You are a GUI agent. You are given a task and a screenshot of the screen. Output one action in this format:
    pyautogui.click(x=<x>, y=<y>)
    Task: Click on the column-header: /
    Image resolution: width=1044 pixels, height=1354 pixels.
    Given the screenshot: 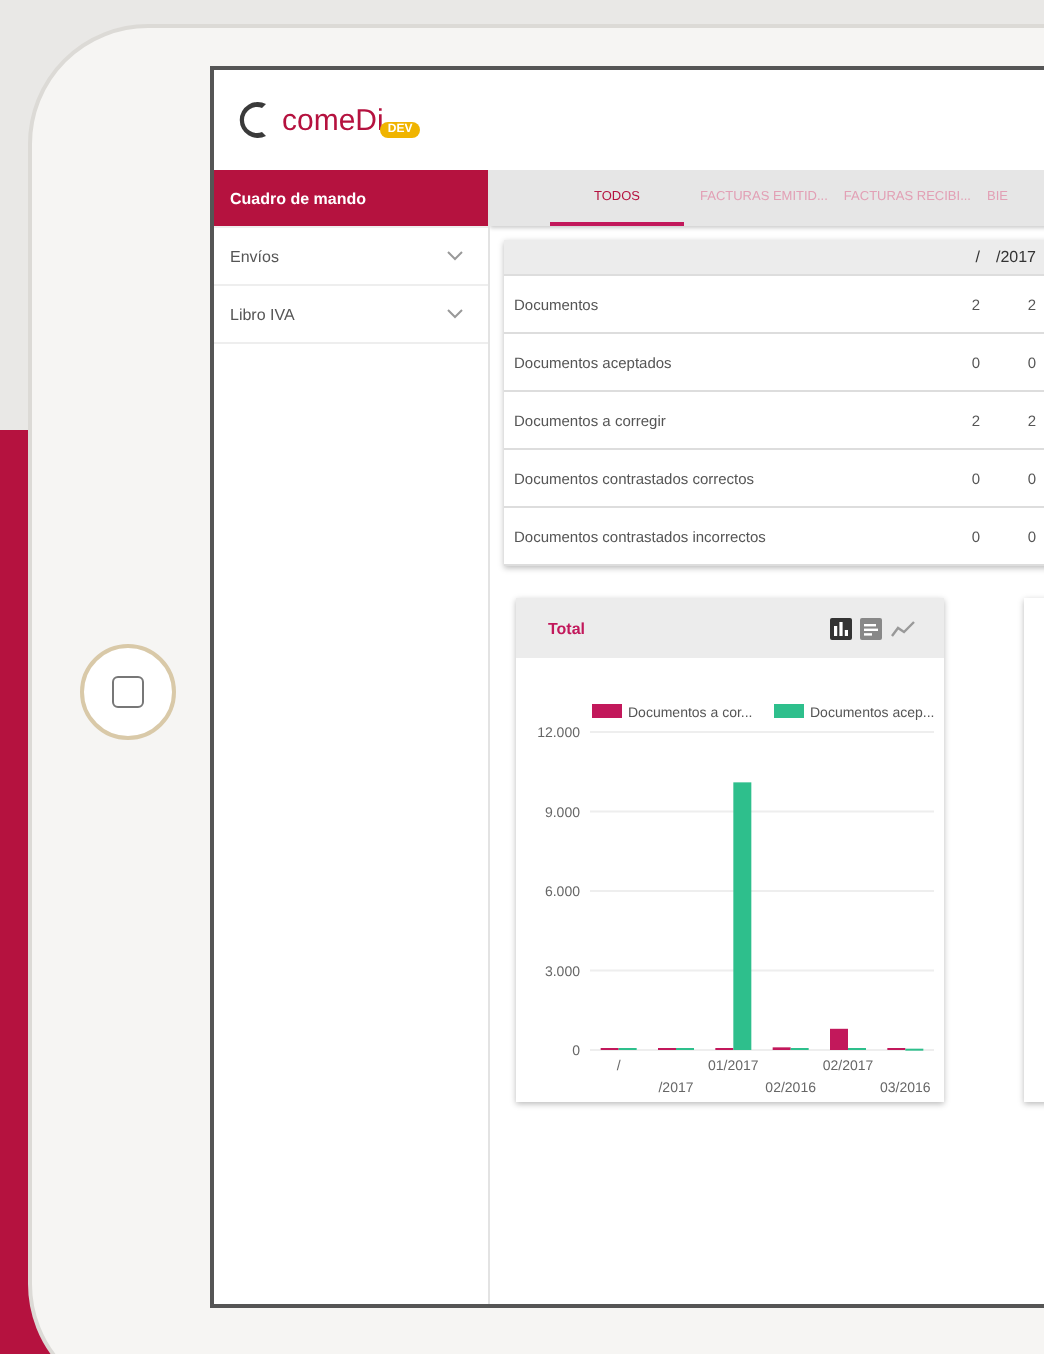 What is the action you would take?
    pyautogui.click(x=977, y=257)
    